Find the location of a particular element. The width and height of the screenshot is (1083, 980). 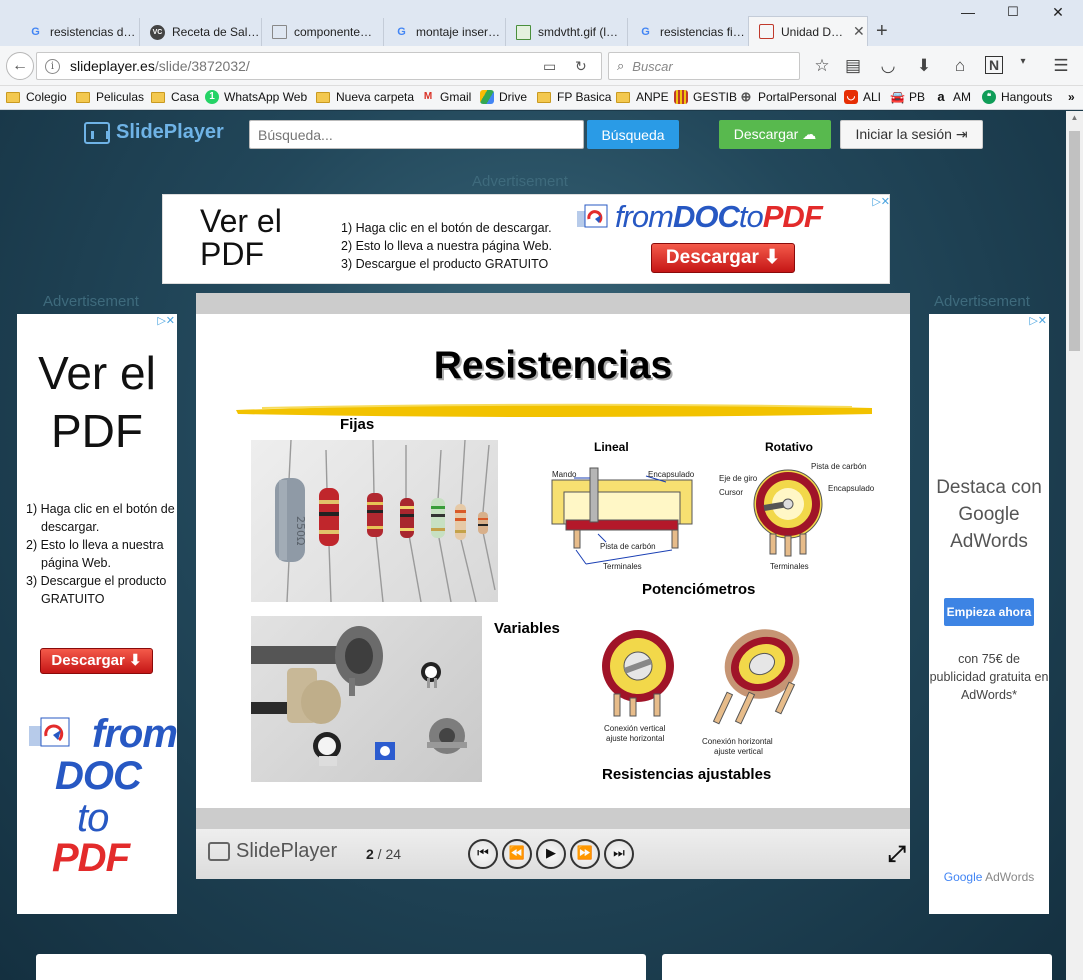

encapsulado-rot-label: Encapsulado is located at coordinates (851, 488).